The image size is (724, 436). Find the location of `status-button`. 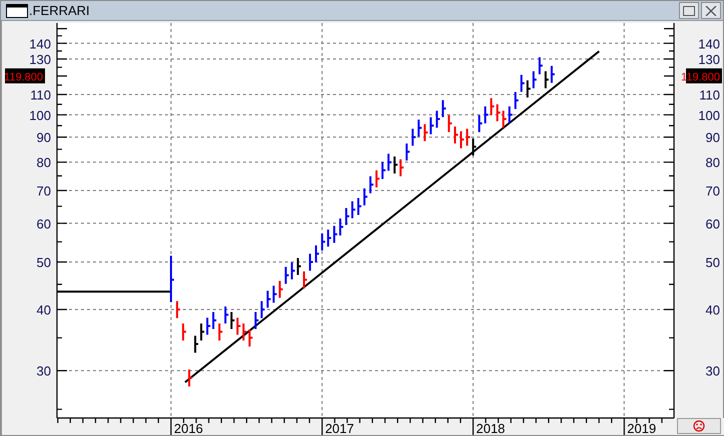

status-button is located at coordinates (699, 426).